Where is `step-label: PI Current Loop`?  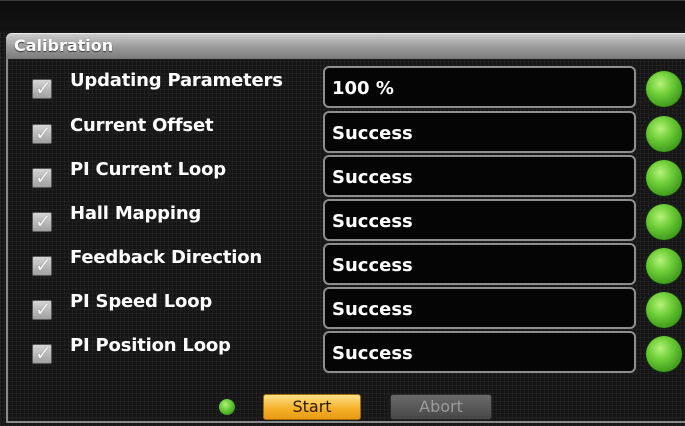
step-label: PI Current Loop is located at coordinates (148, 169).